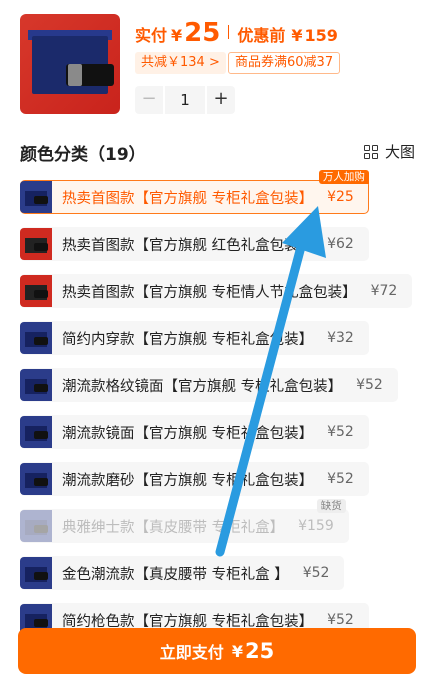 The image size is (434, 687). What do you see at coordinates (173, 527) in the screenshot?
I see `variant-name: 典雅绅士款【真皮腰带 专柜礼盒】` at bounding box center [173, 527].